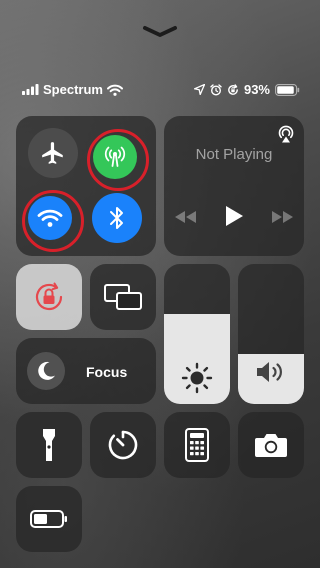  I want to click on flashlight-icon, so click(49, 445).